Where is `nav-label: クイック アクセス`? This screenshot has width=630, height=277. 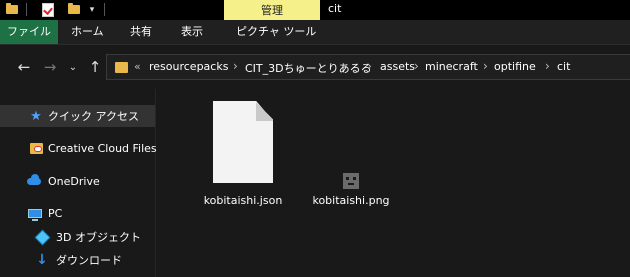 nav-label: クイック アクセス is located at coordinates (93, 116).